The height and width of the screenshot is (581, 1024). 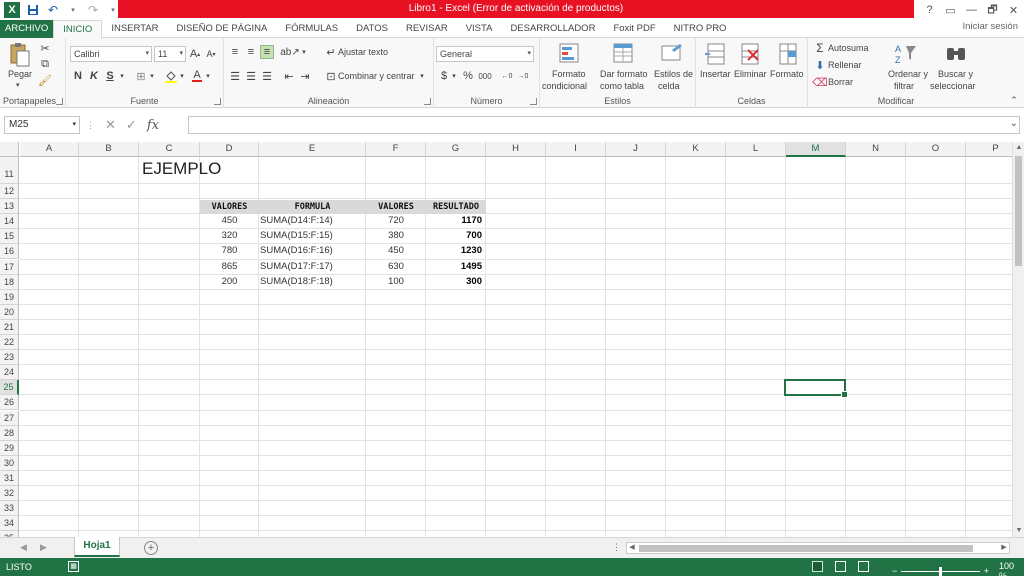 What do you see at coordinates (876, 149) in the screenshot?
I see `column-header-n: N` at bounding box center [876, 149].